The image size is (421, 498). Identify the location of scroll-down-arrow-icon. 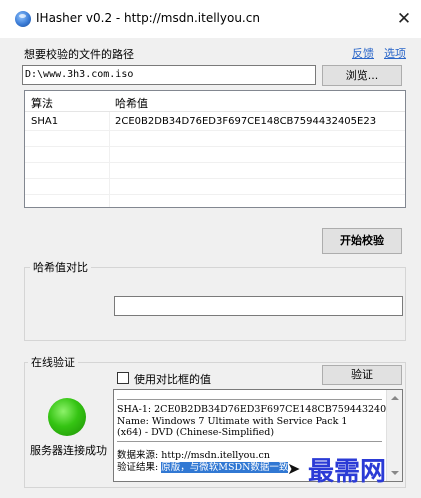
(395, 473).